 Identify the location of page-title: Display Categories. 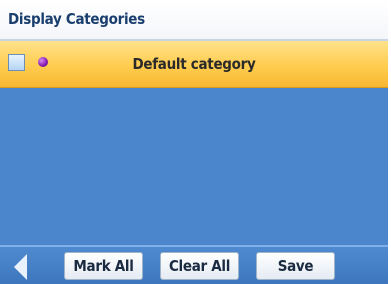
(76, 19).